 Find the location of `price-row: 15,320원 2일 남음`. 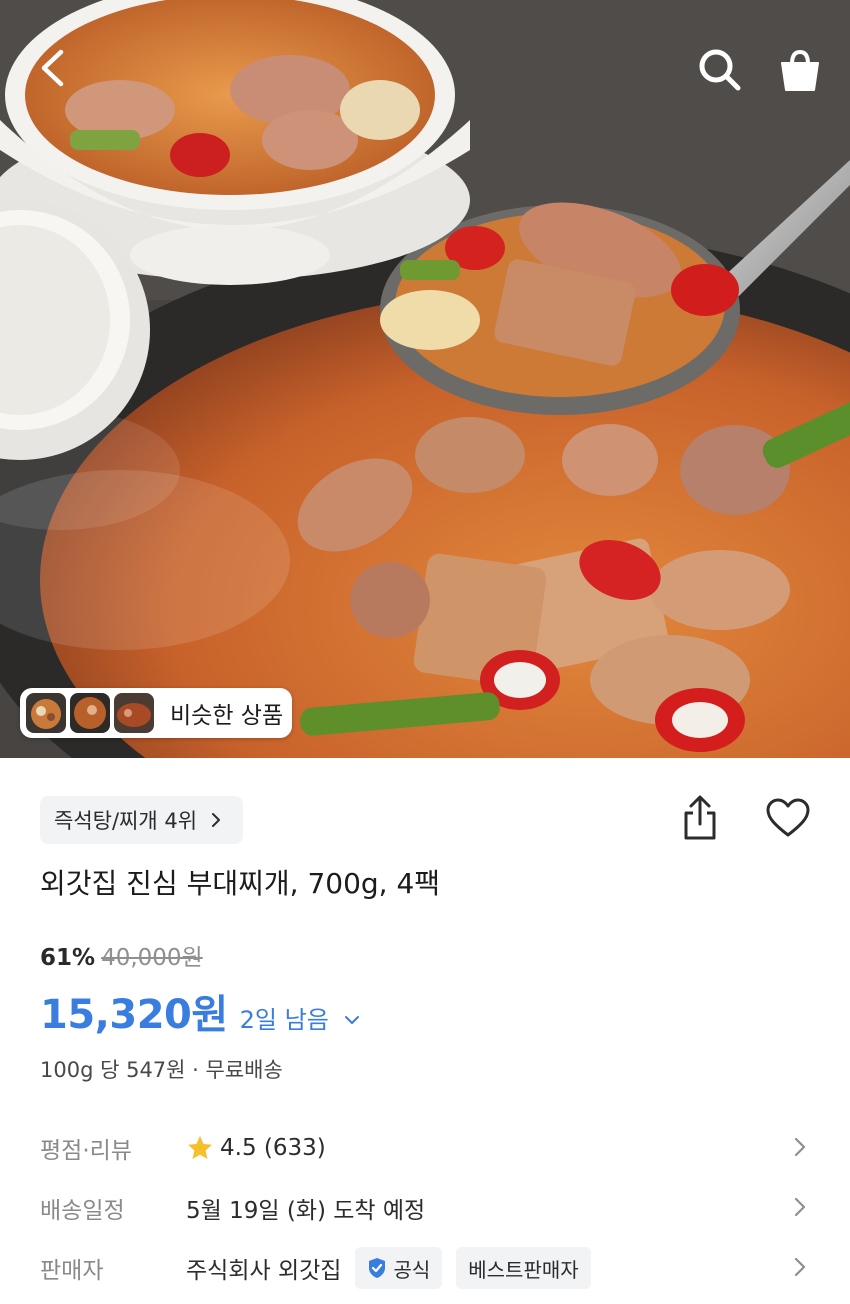

price-row: 15,320원 2일 남음 is located at coordinates (200, 1011).